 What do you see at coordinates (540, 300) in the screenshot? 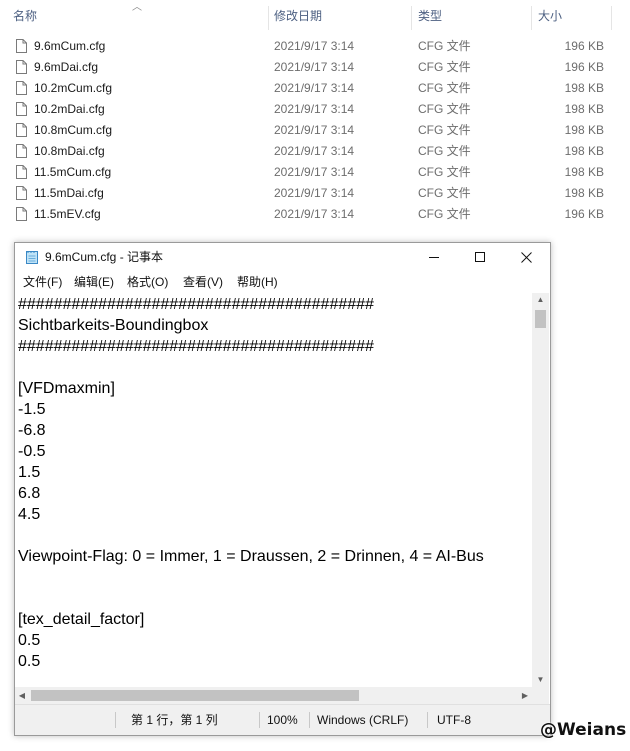
I see `scroll-up-icon: ▲` at bounding box center [540, 300].